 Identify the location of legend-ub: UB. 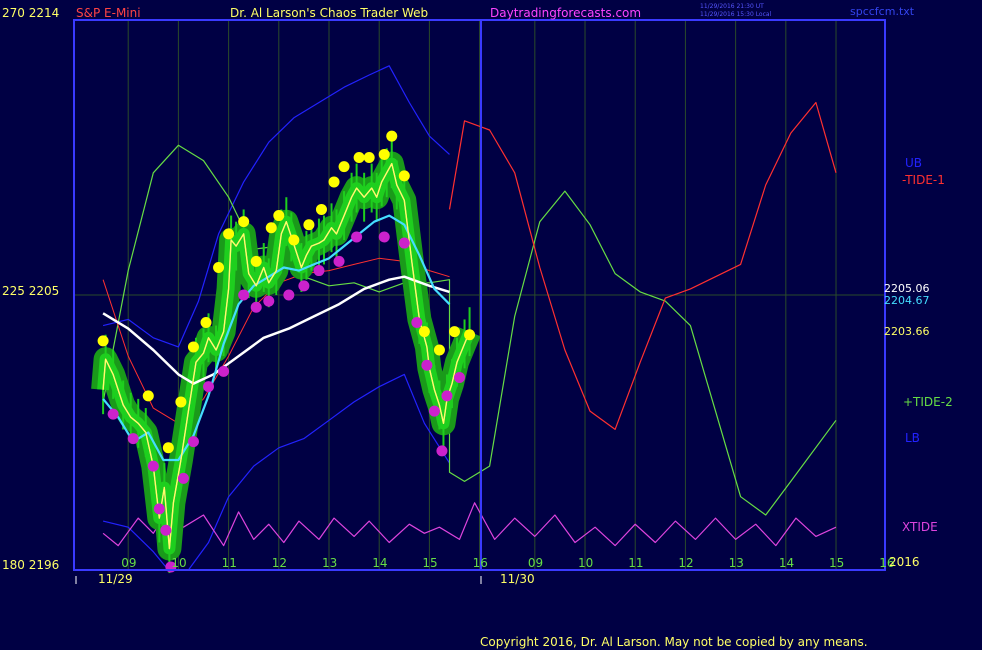
(913, 163).